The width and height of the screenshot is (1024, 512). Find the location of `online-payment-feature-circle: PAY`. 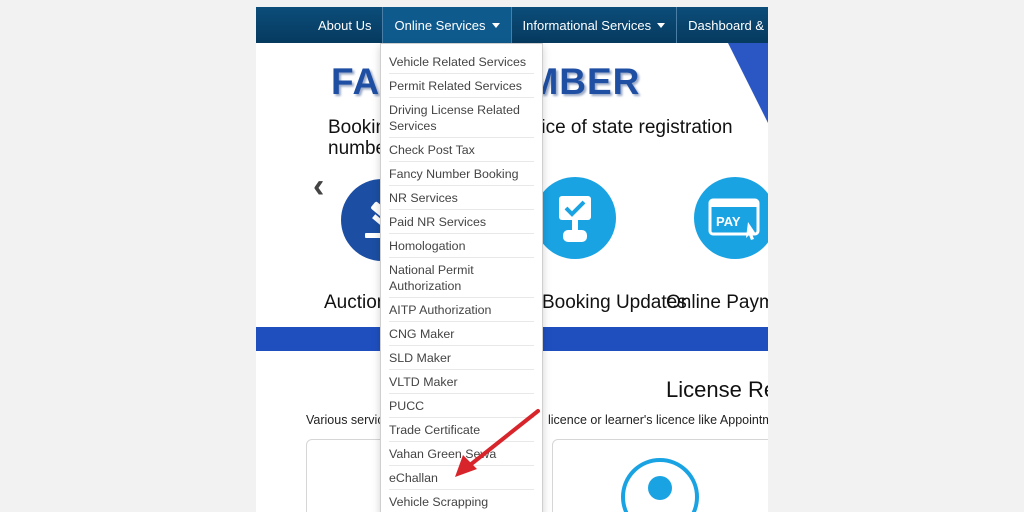

online-payment-feature-circle: PAY is located at coordinates (731, 218).